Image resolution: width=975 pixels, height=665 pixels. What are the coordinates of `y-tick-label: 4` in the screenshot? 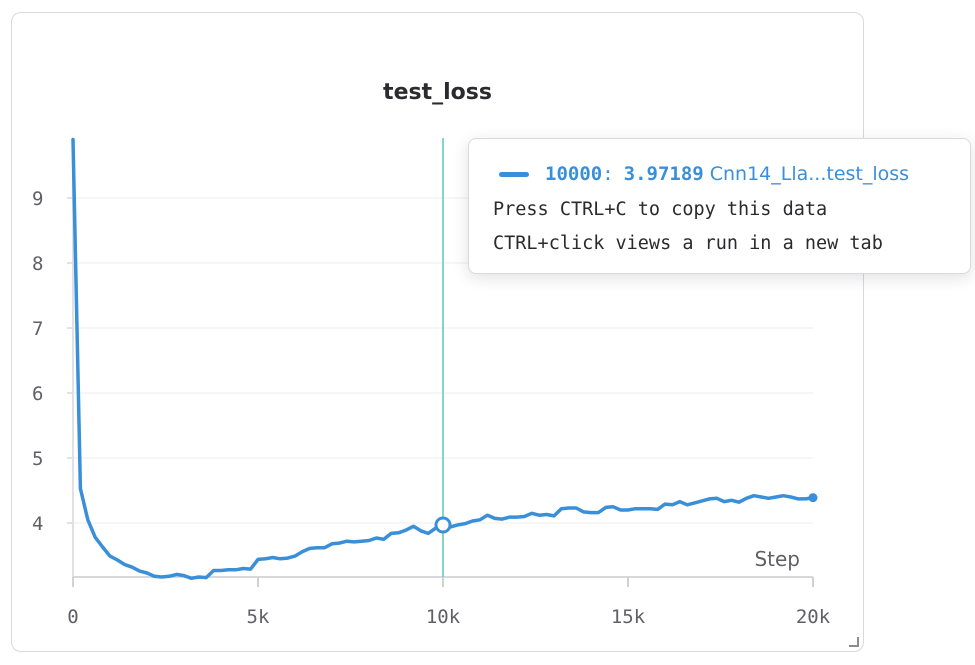 It's located at (37, 524).